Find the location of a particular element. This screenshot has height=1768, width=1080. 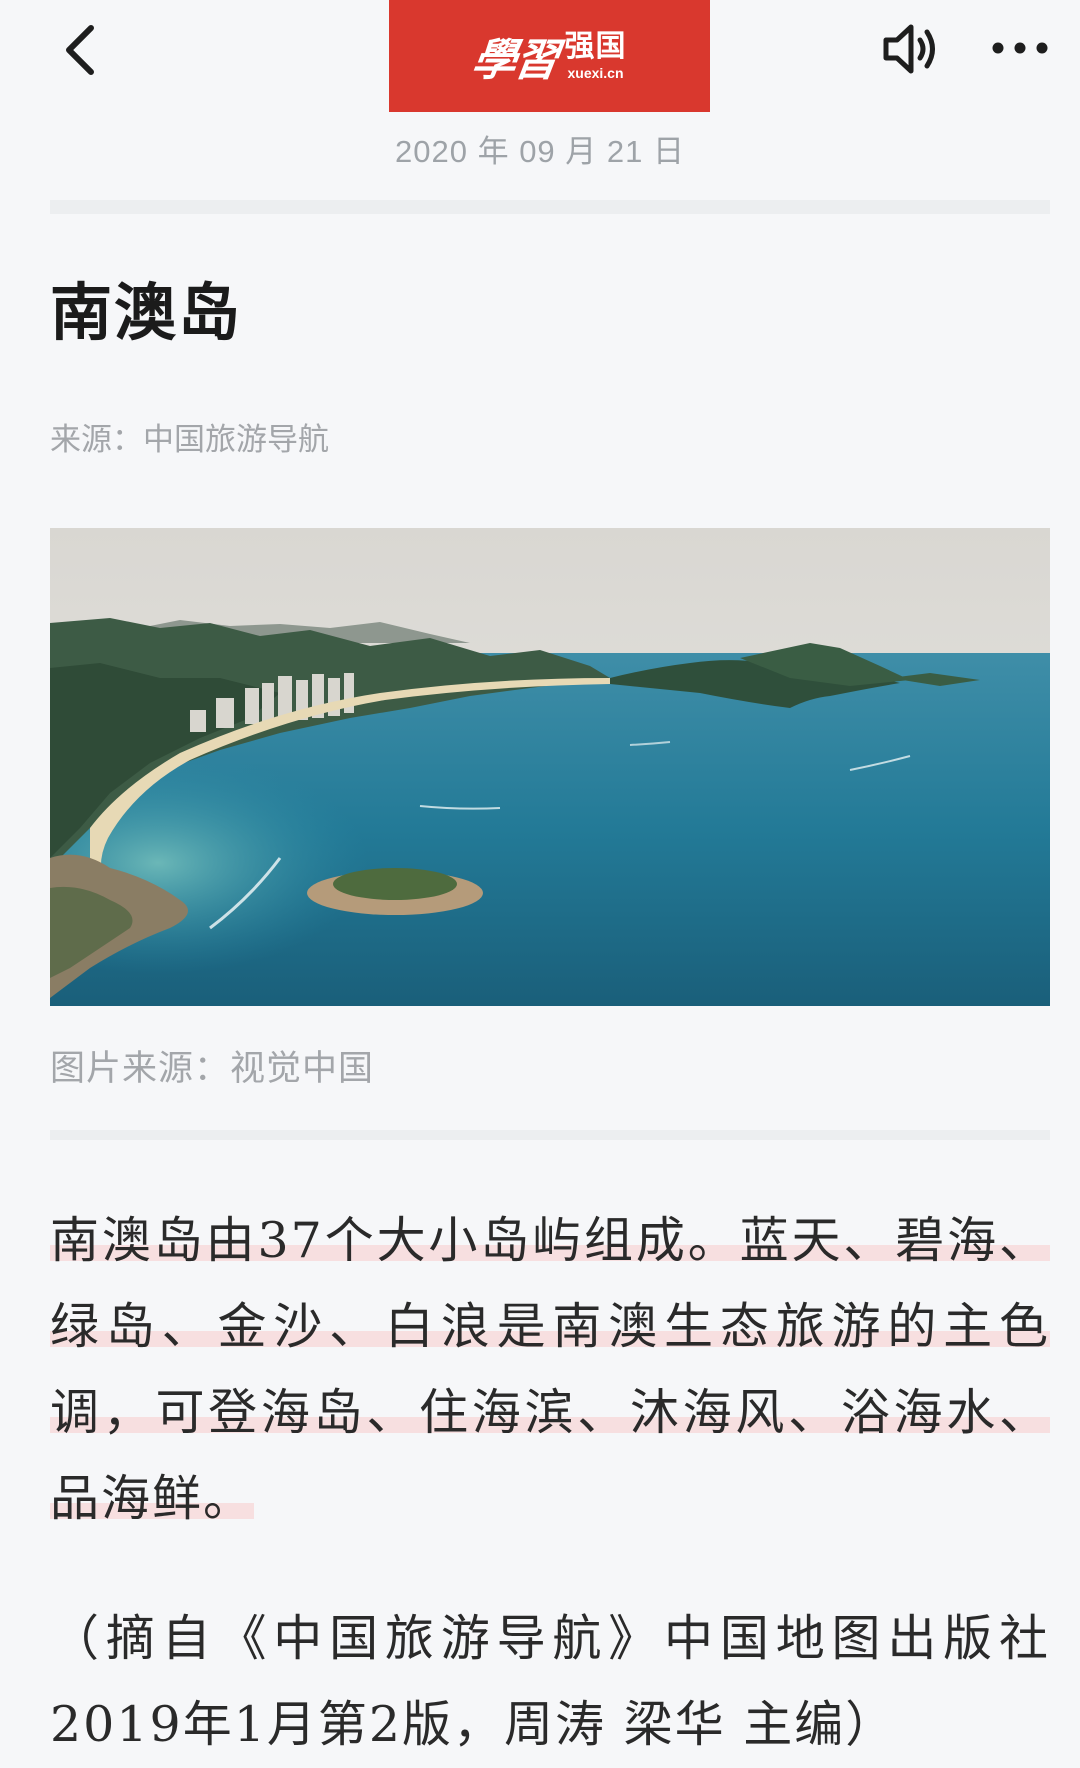

back-button is located at coordinates (80, 50).